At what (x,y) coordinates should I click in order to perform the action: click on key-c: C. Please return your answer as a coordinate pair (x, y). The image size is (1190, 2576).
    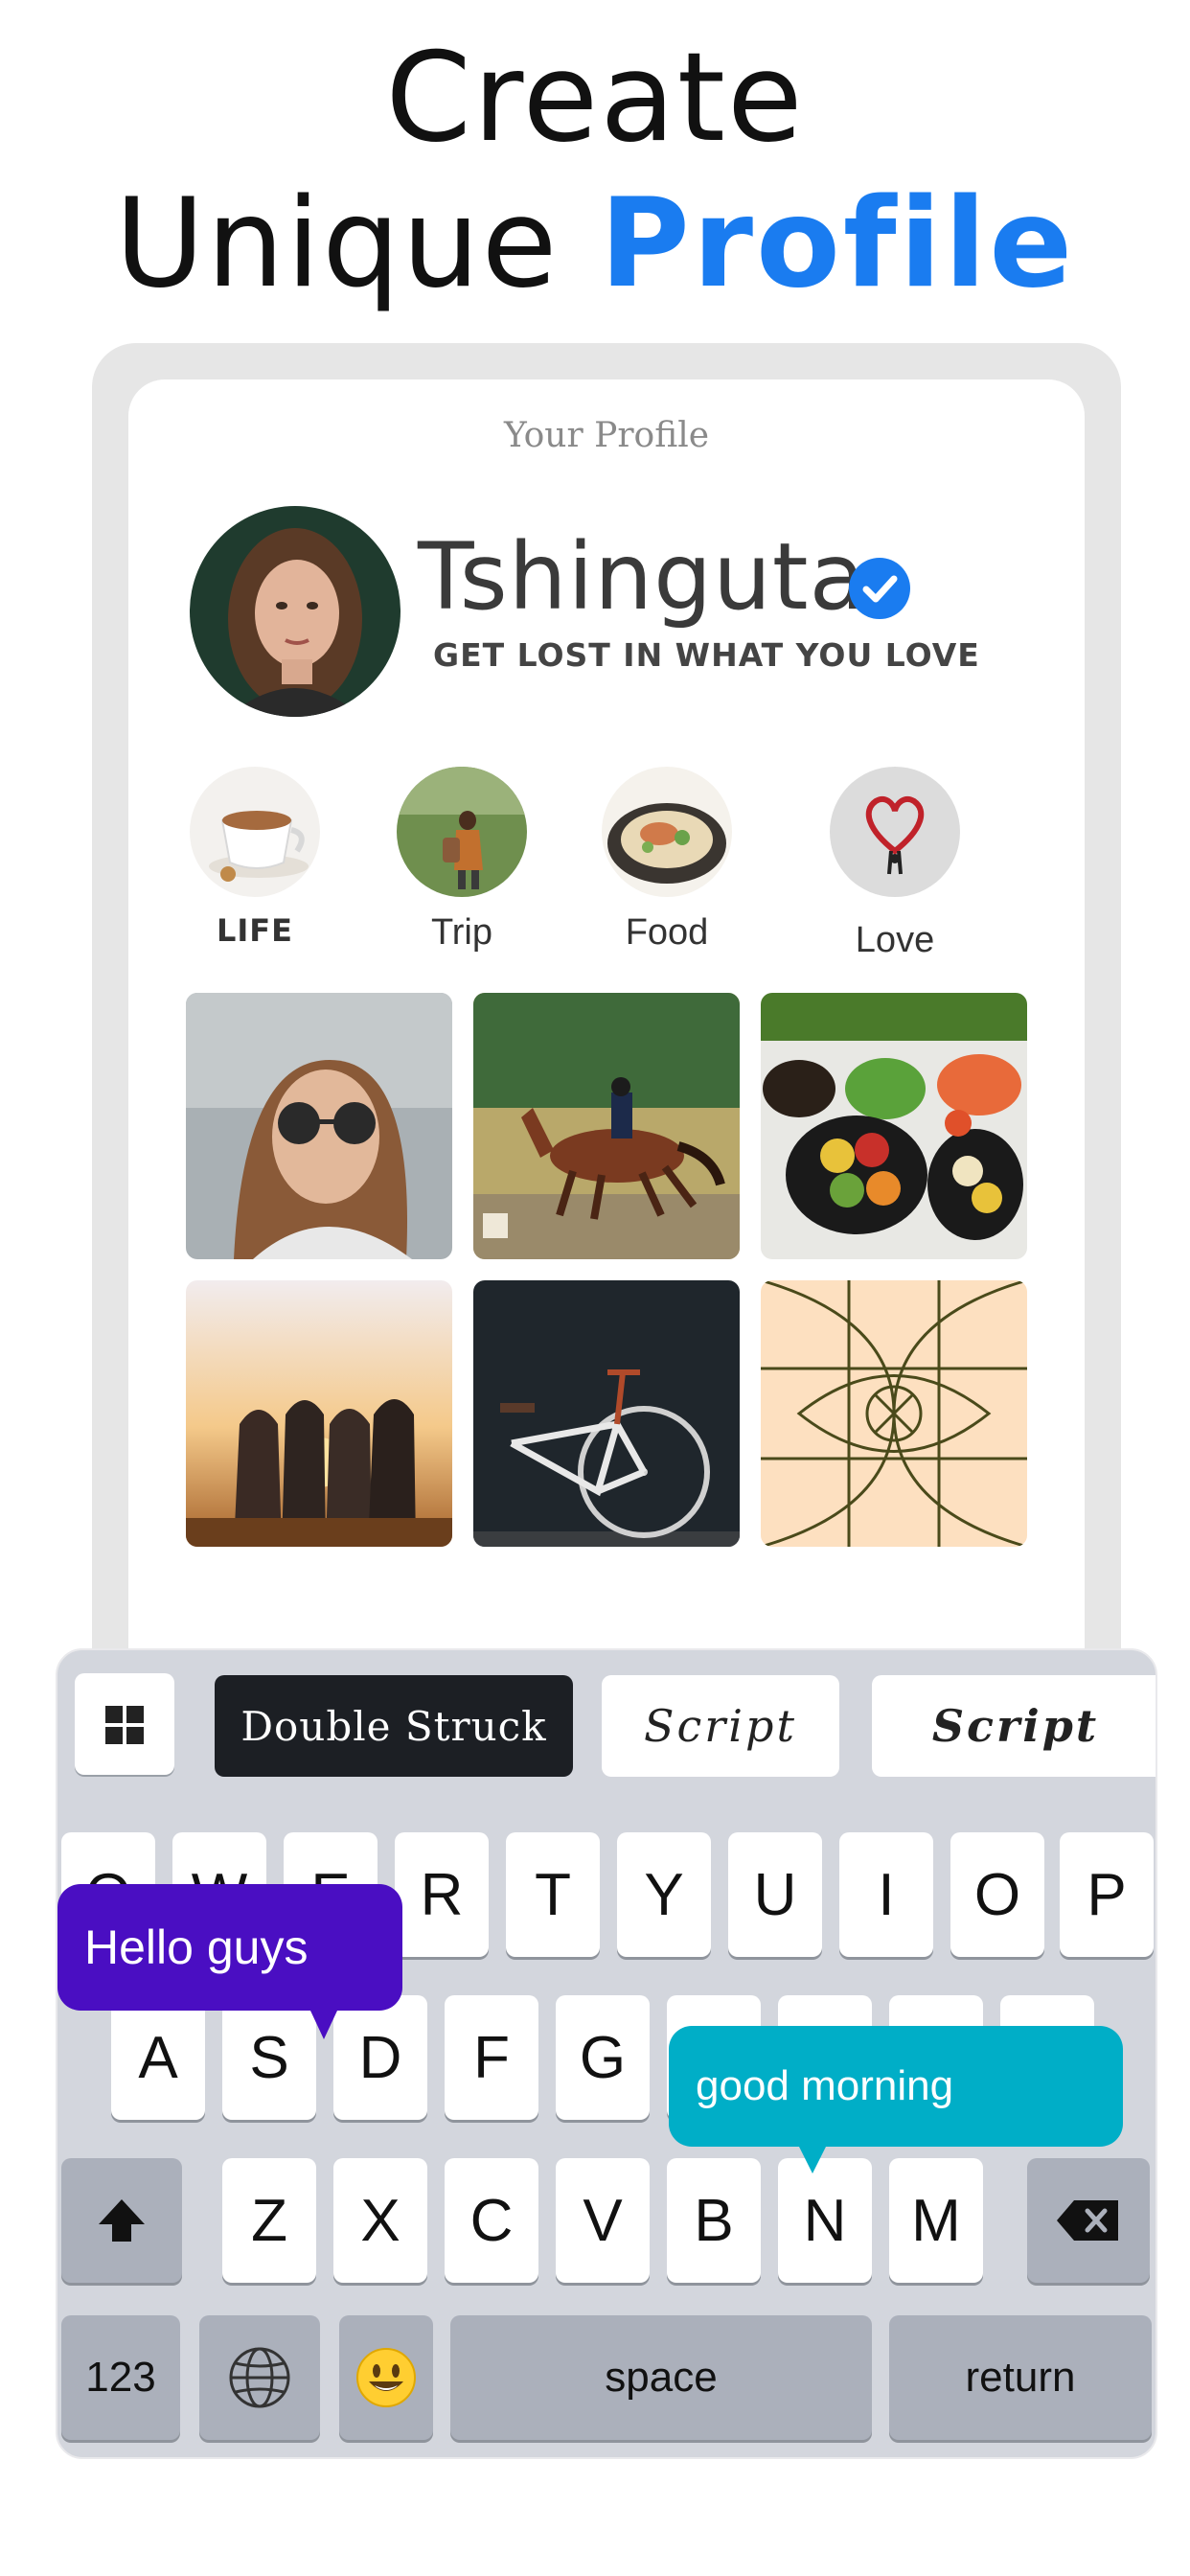
    Looking at the image, I should click on (492, 2220).